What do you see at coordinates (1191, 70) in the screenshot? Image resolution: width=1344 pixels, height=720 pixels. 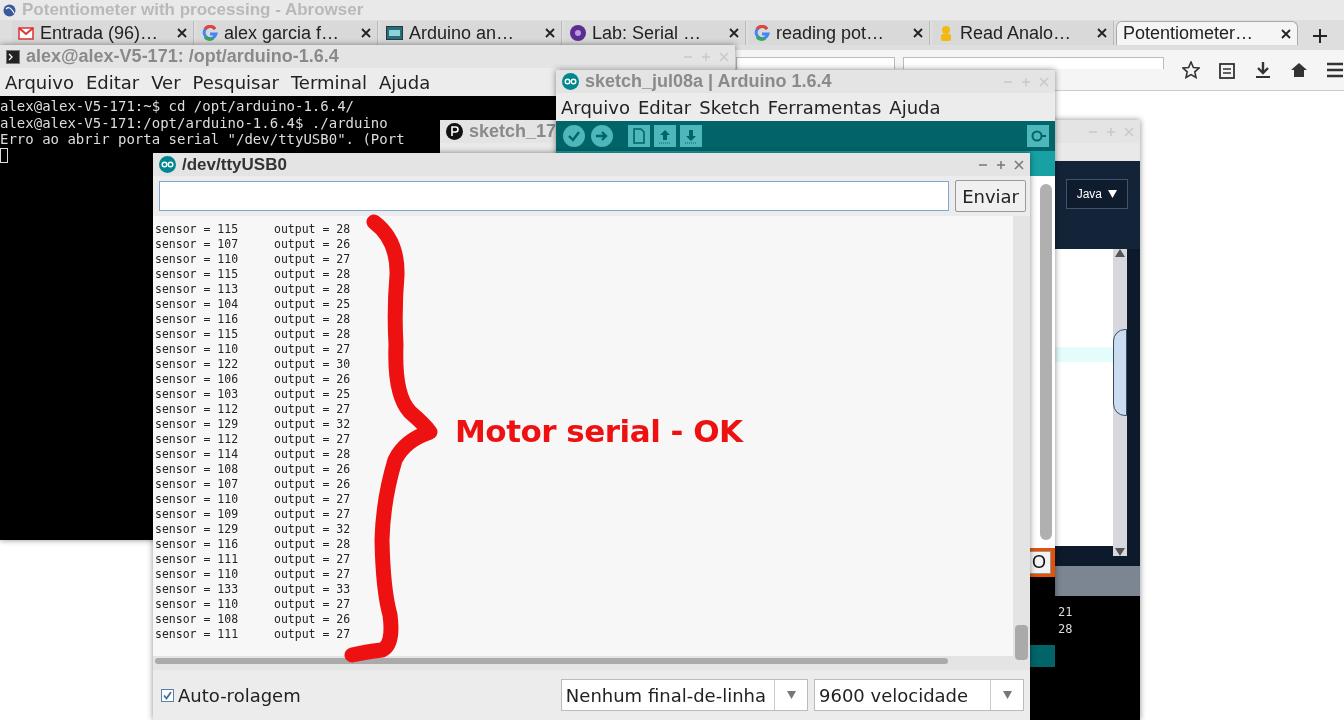 I see `star-icon` at bounding box center [1191, 70].